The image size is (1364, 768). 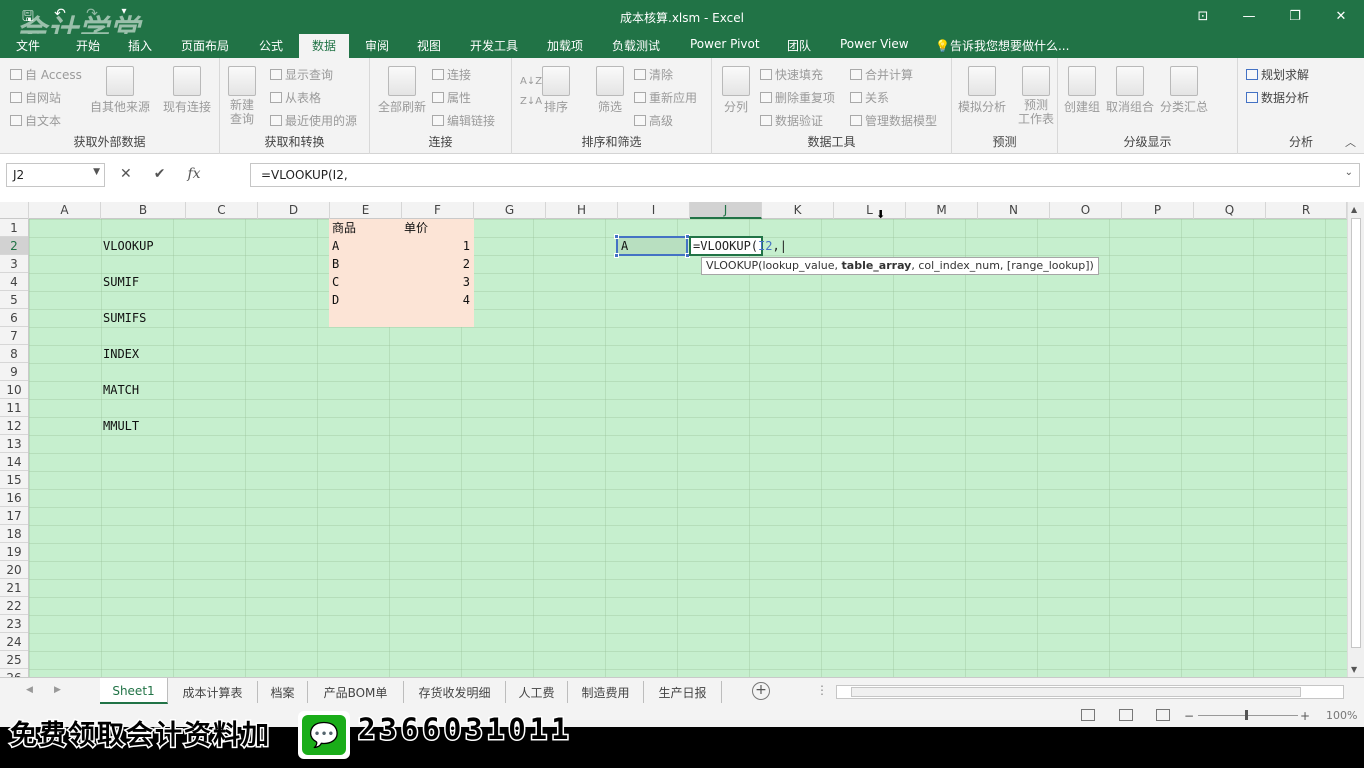 What do you see at coordinates (653, 74) in the screenshot?
I see `clear-button: 清除` at bounding box center [653, 74].